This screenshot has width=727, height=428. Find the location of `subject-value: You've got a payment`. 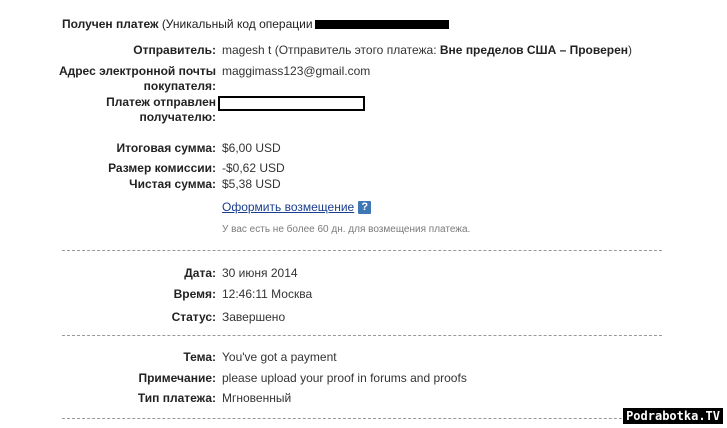

subject-value: You've got a payment is located at coordinates (279, 357).